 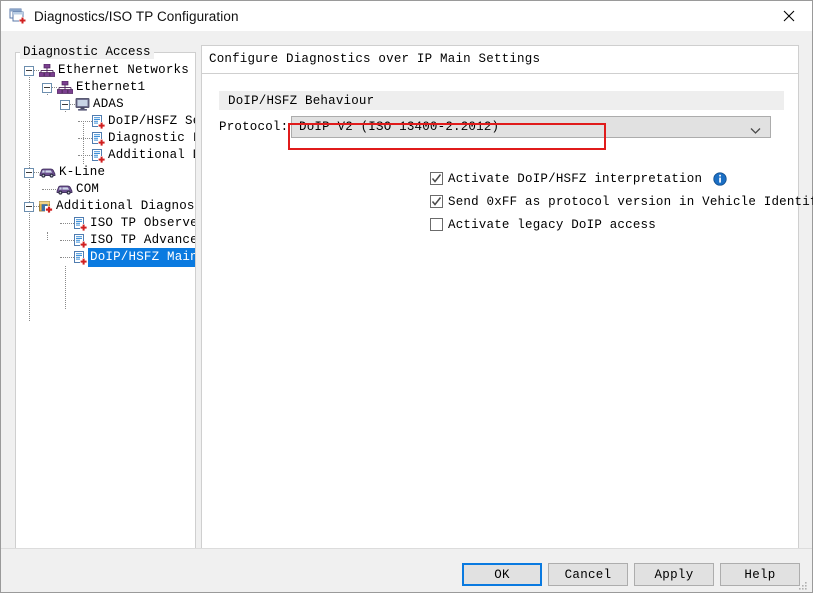 What do you see at coordinates (755, 129) in the screenshot?
I see `chevron-down-icon` at bounding box center [755, 129].